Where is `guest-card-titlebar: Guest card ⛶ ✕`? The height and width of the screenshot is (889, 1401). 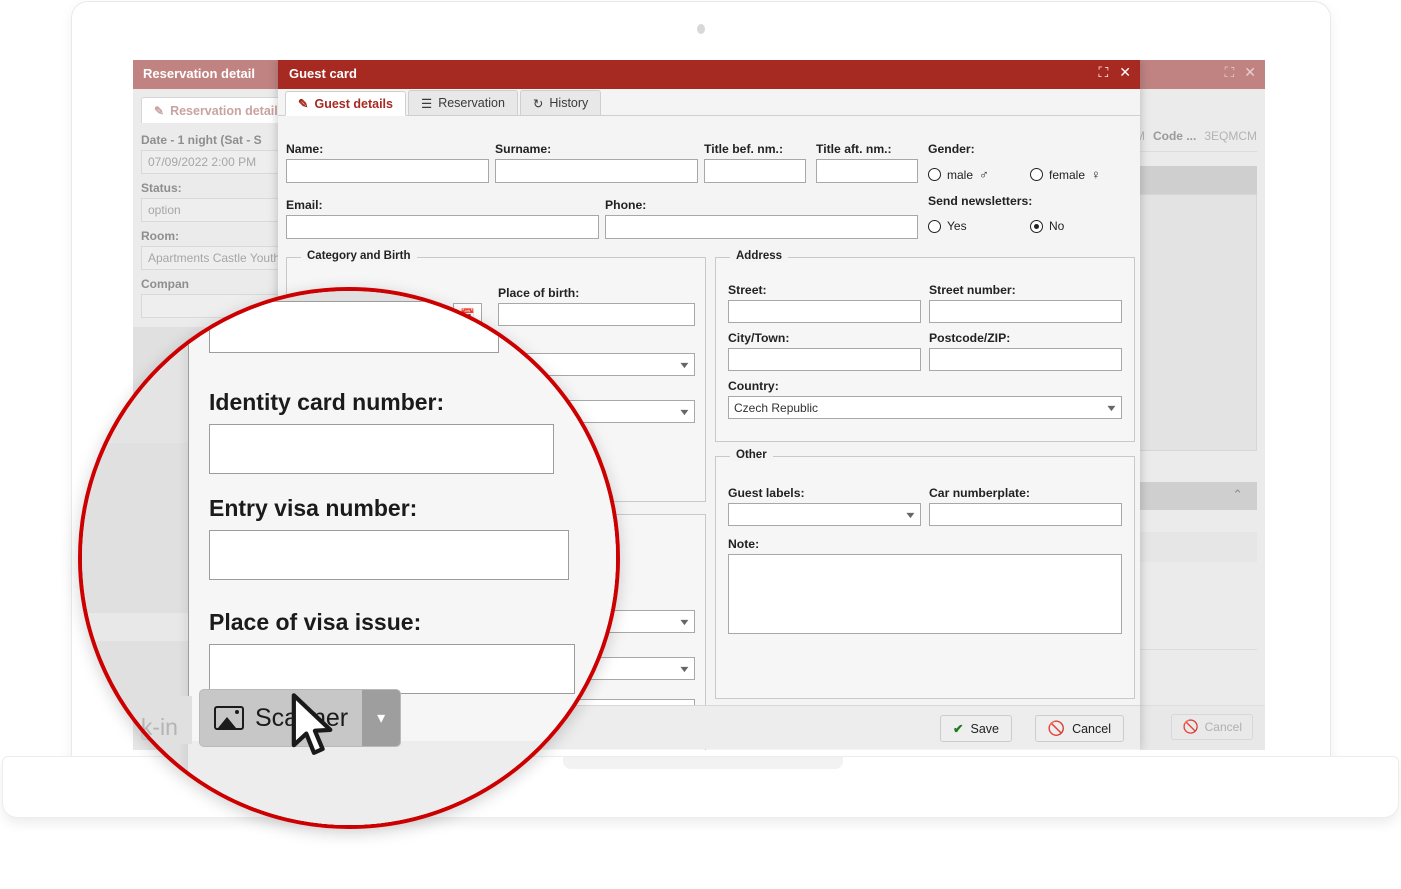 guest-card-titlebar: Guest card ⛶ ✕ is located at coordinates (709, 74).